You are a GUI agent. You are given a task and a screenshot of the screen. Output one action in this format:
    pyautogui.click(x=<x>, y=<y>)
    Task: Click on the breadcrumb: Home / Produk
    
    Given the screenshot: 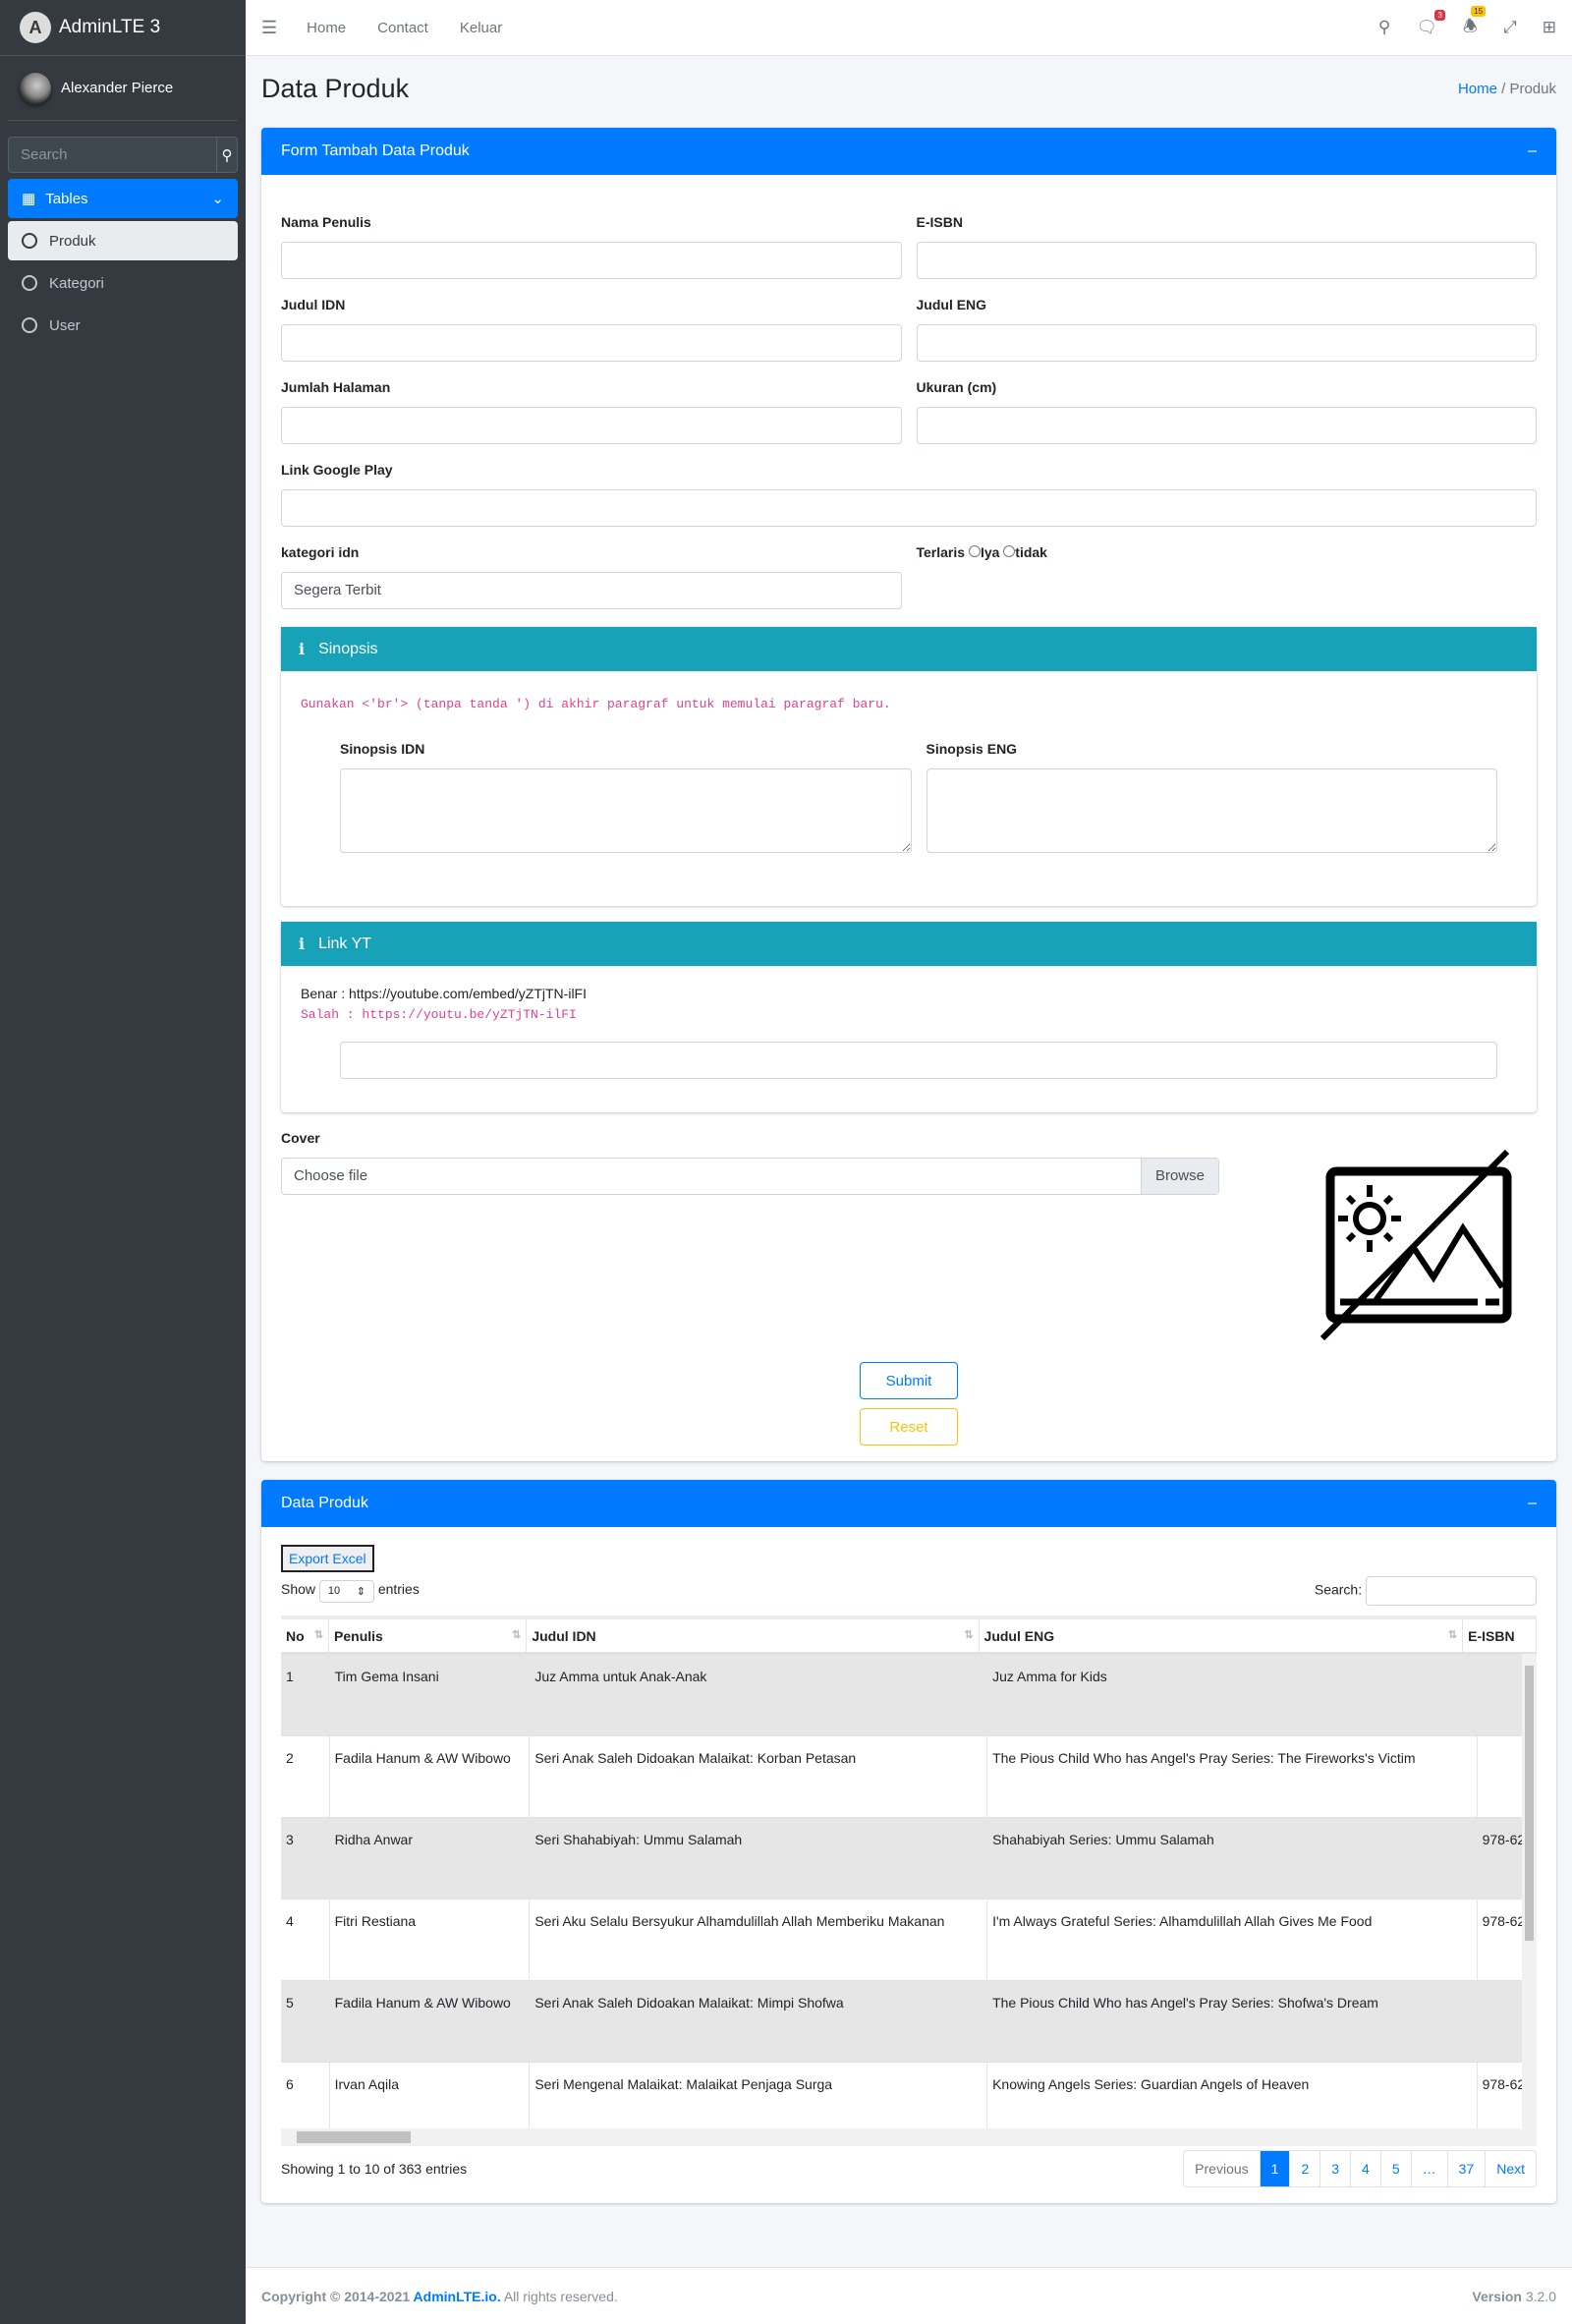 What is the action you would take?
    pyautogui.click(x=1506, y=88)
    